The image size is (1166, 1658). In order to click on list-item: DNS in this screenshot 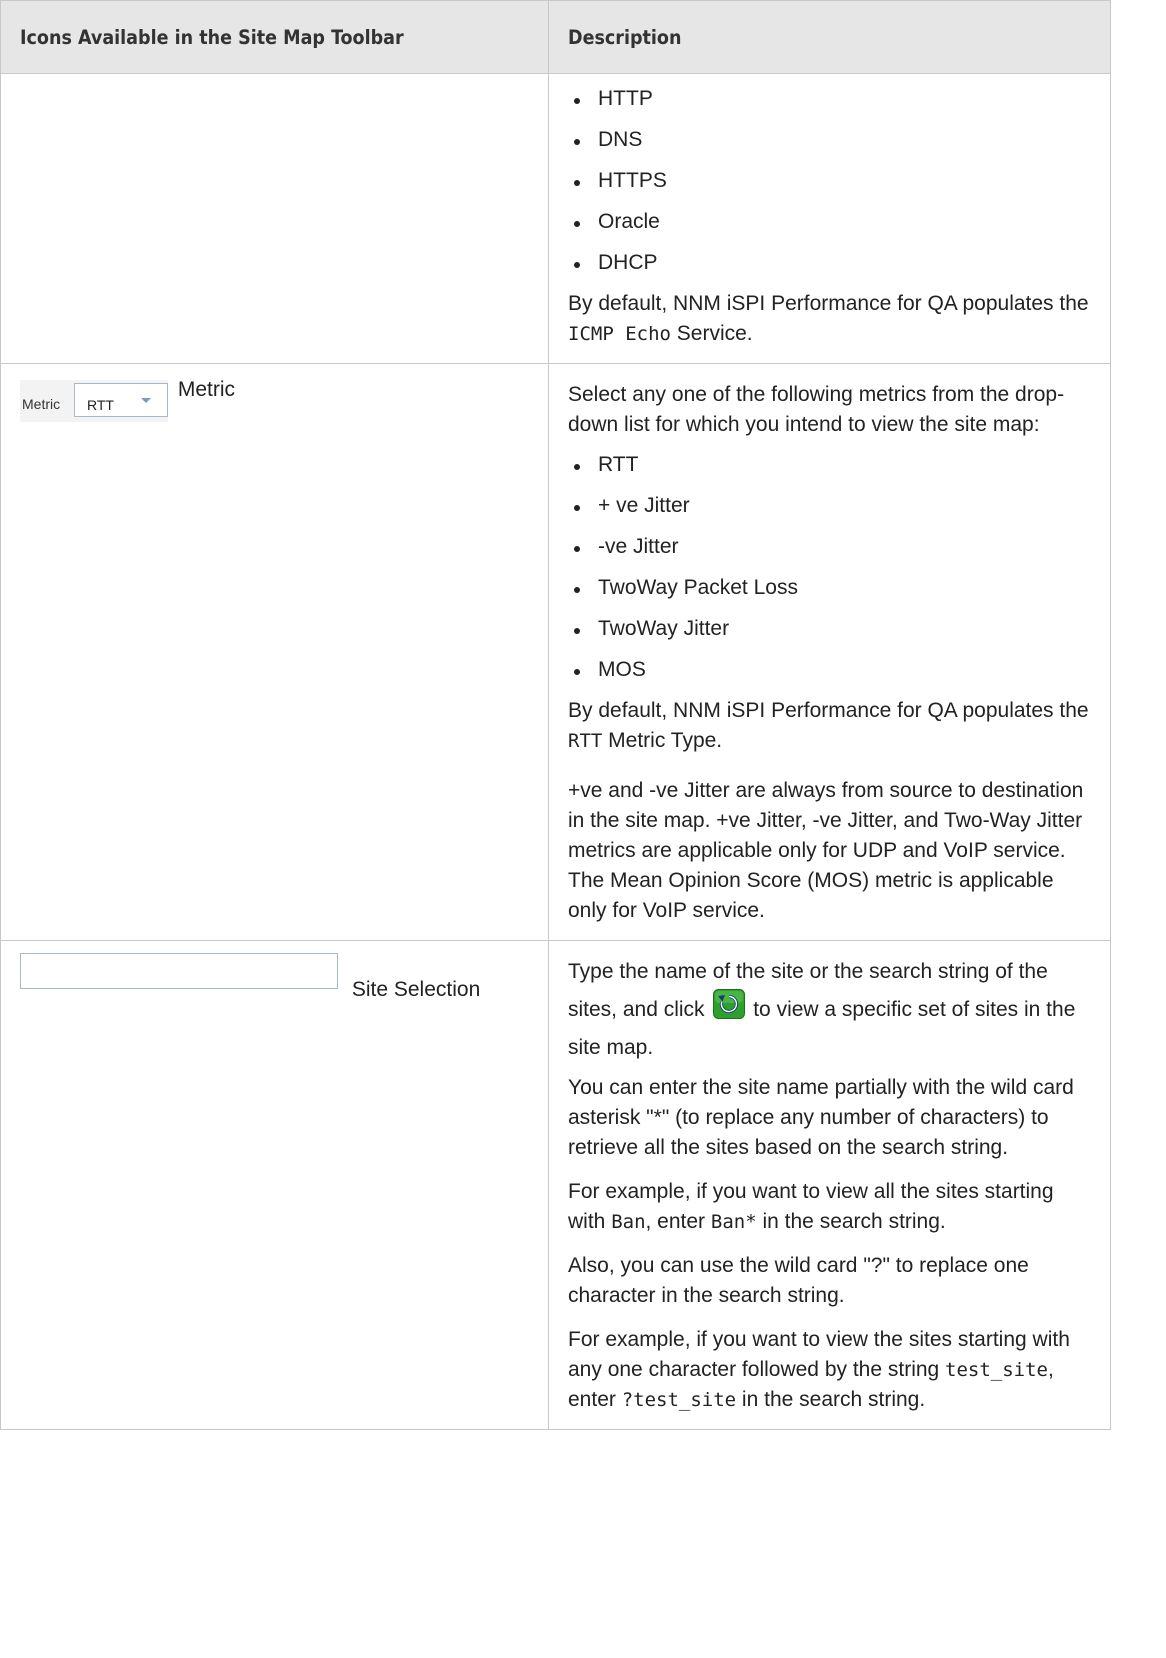, I will do `click(829, 145)`.